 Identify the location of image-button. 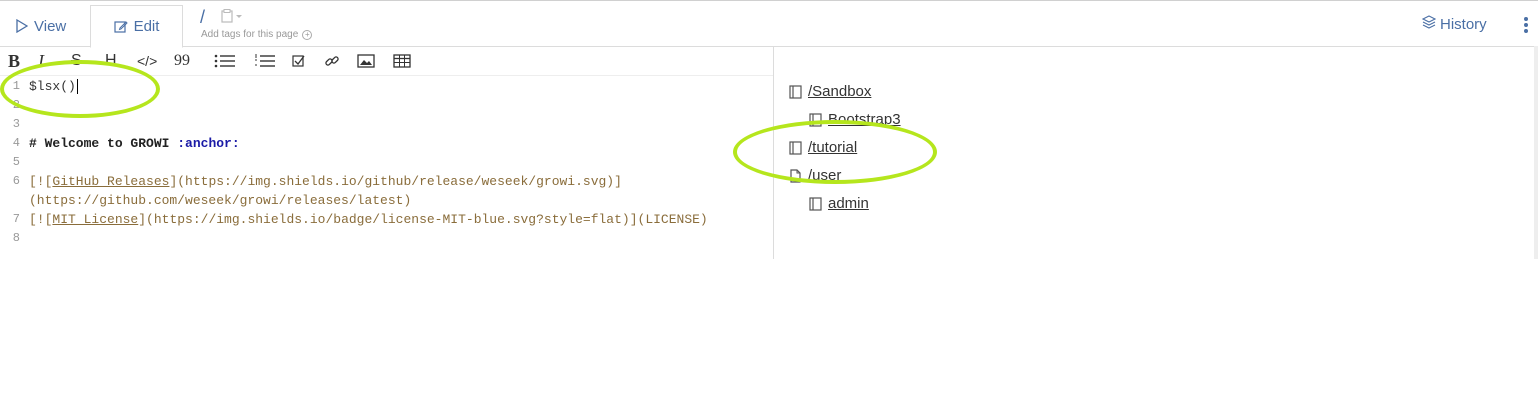
(366, 61).